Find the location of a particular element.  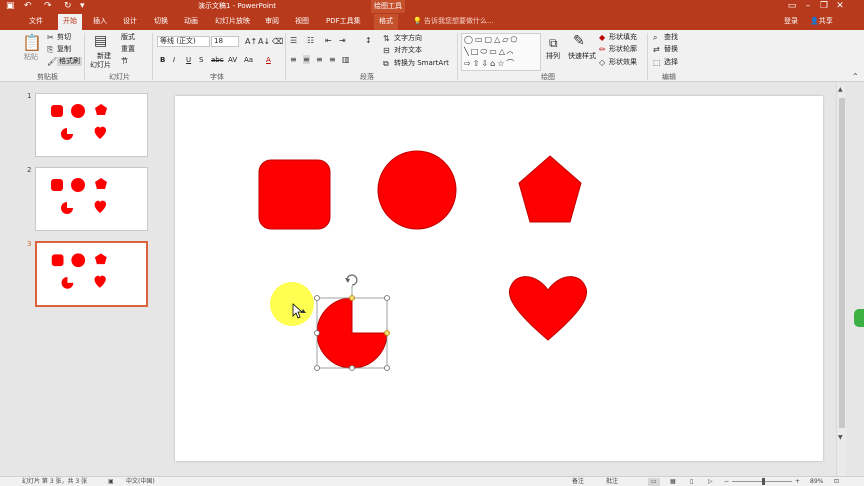

align-left-icon: ≡ is located at coordinates (293, 59).